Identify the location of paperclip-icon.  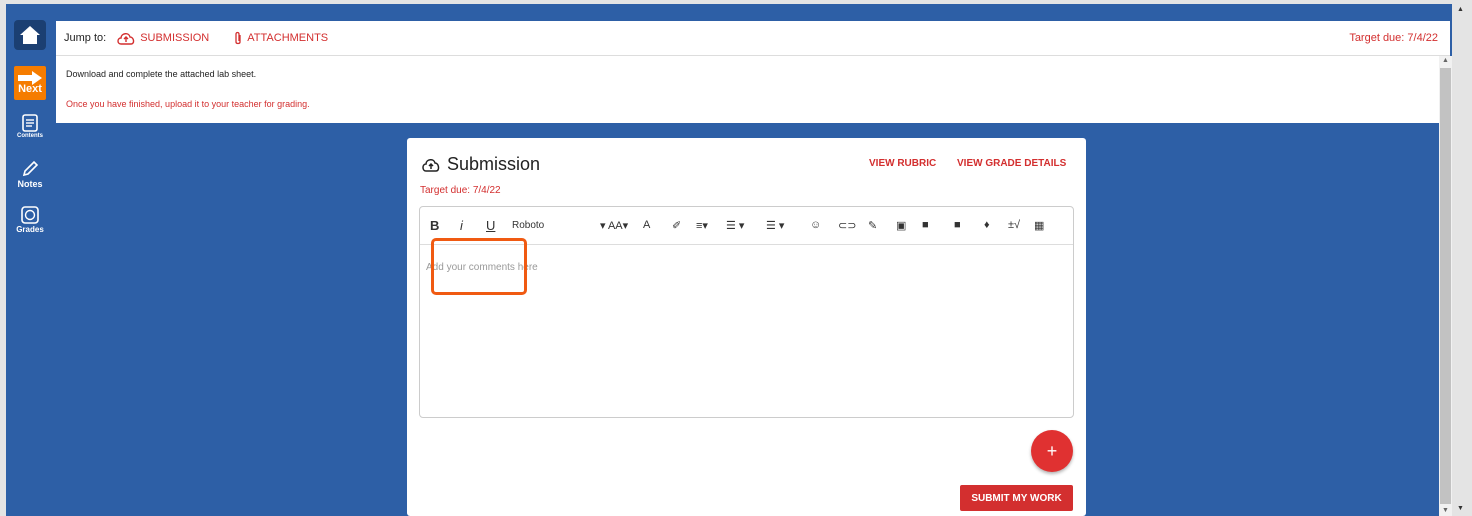
(238, 37).